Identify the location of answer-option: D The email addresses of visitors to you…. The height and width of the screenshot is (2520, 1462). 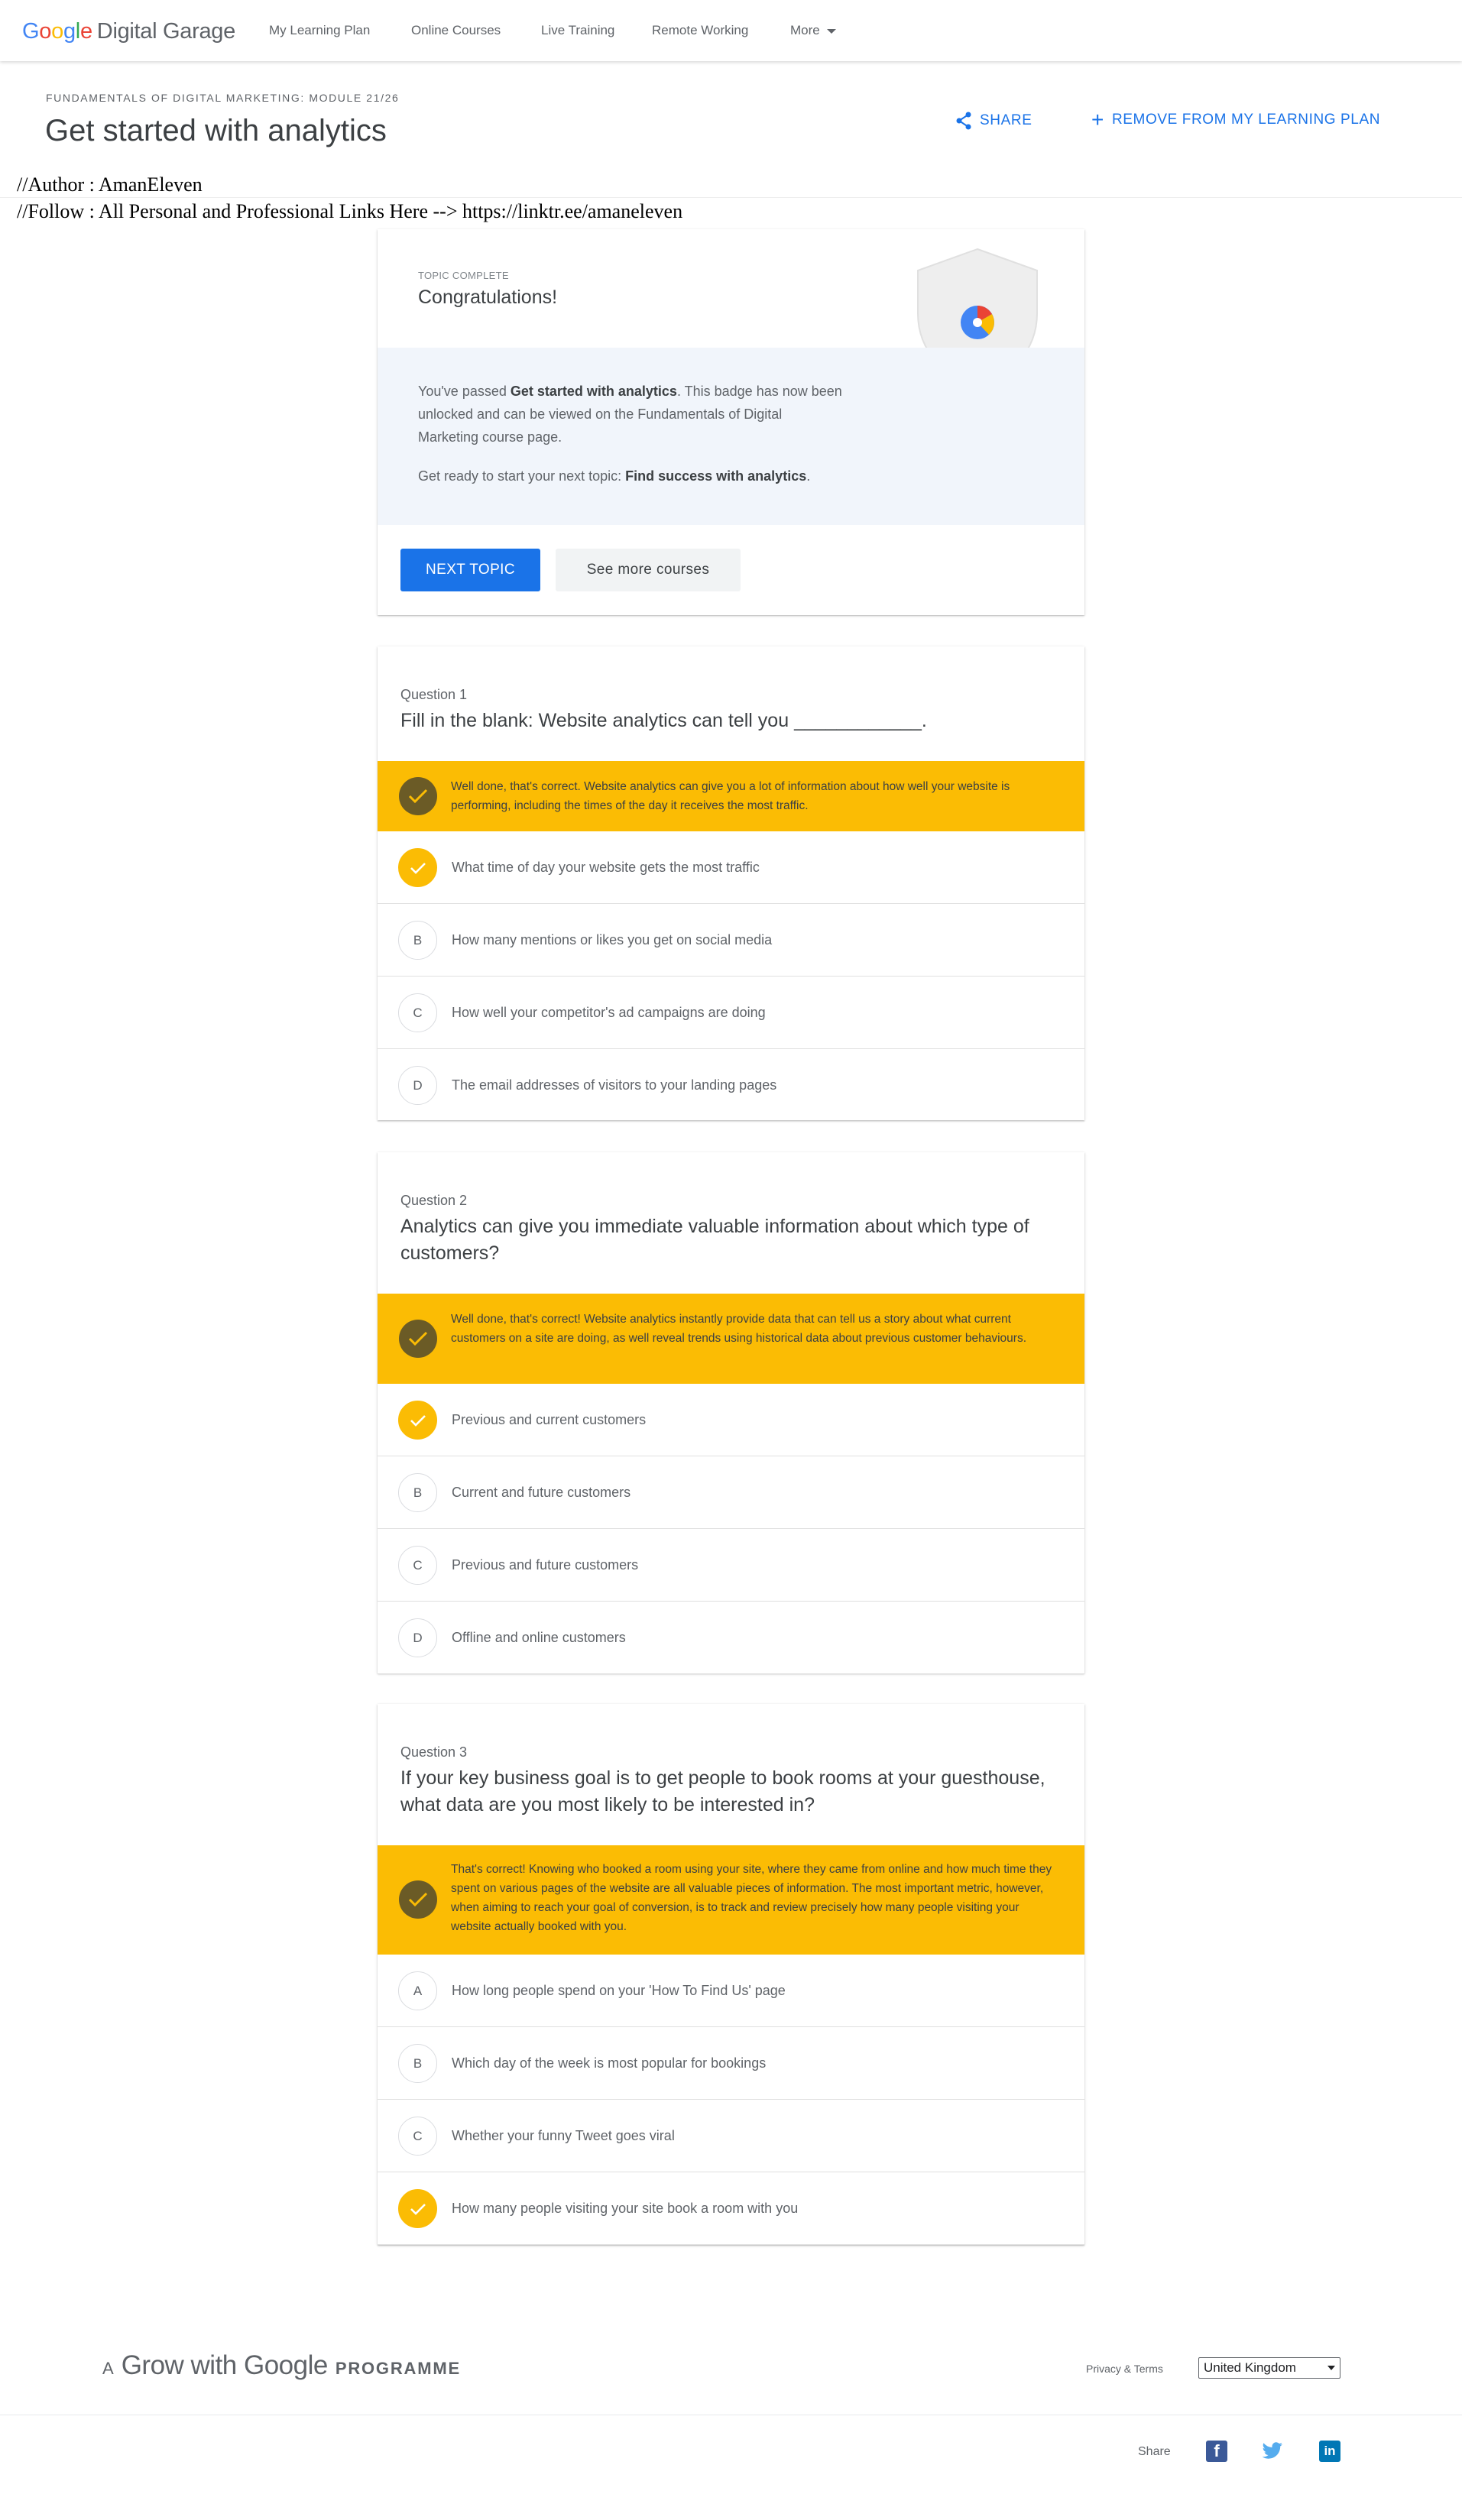
(731, 1085).